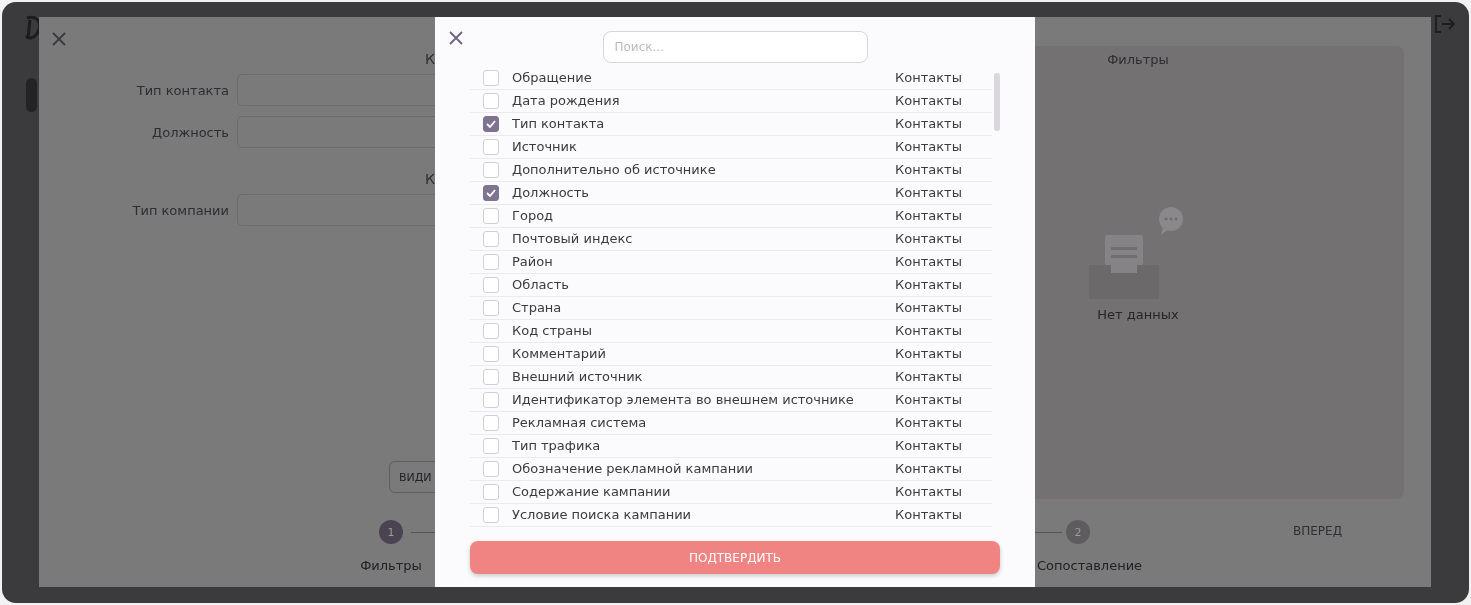  Describe the element at coordinates (559, 354) in the screenshot. I see `field-name: Комментарий` at that location.